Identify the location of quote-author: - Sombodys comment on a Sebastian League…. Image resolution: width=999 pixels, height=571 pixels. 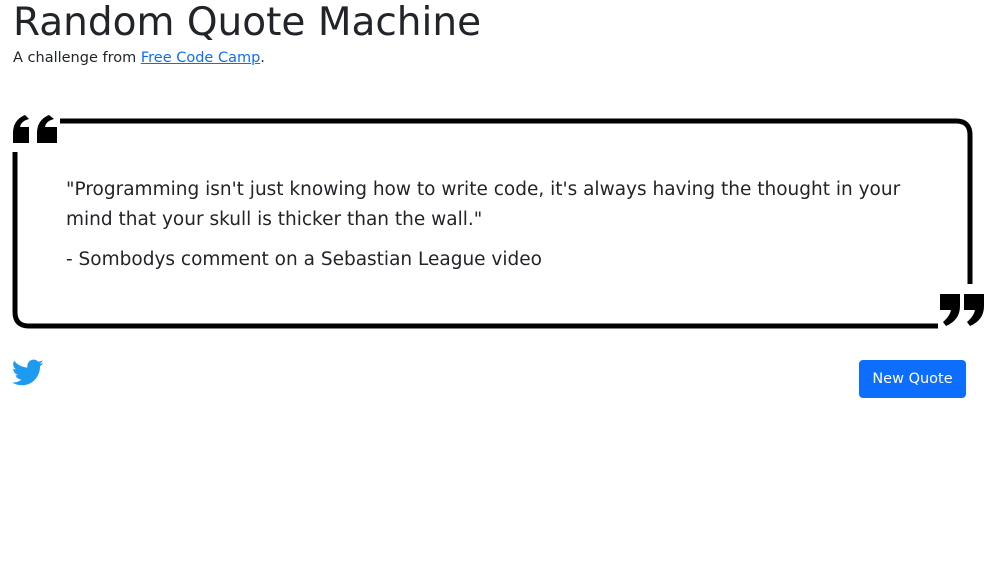
(304, 259).